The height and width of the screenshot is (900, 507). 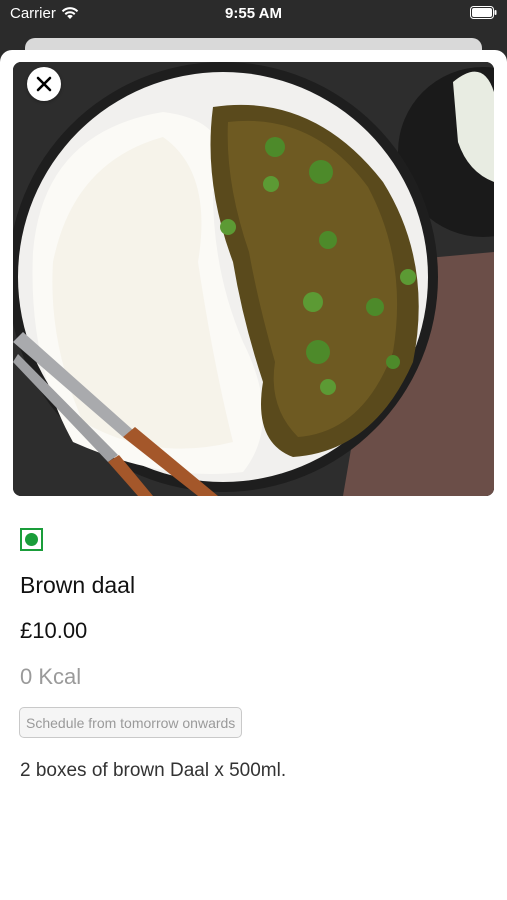 I want to click on veg-dot, so click(x=31, y=539).